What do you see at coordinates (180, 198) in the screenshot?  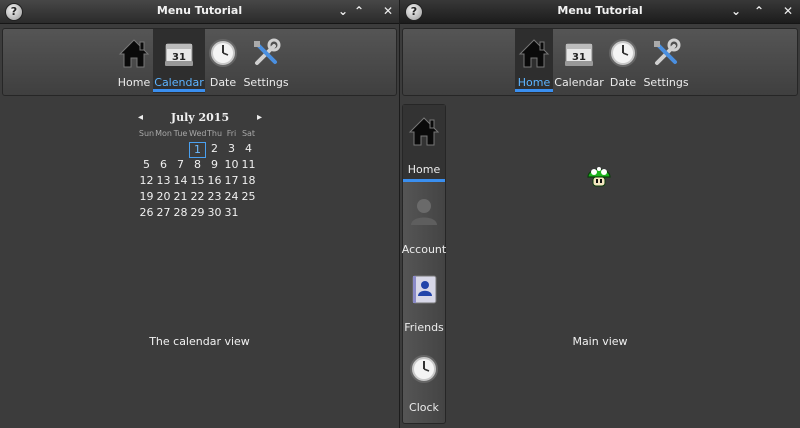 I see `calendar-day: 21` at bounding box center [180, 198].